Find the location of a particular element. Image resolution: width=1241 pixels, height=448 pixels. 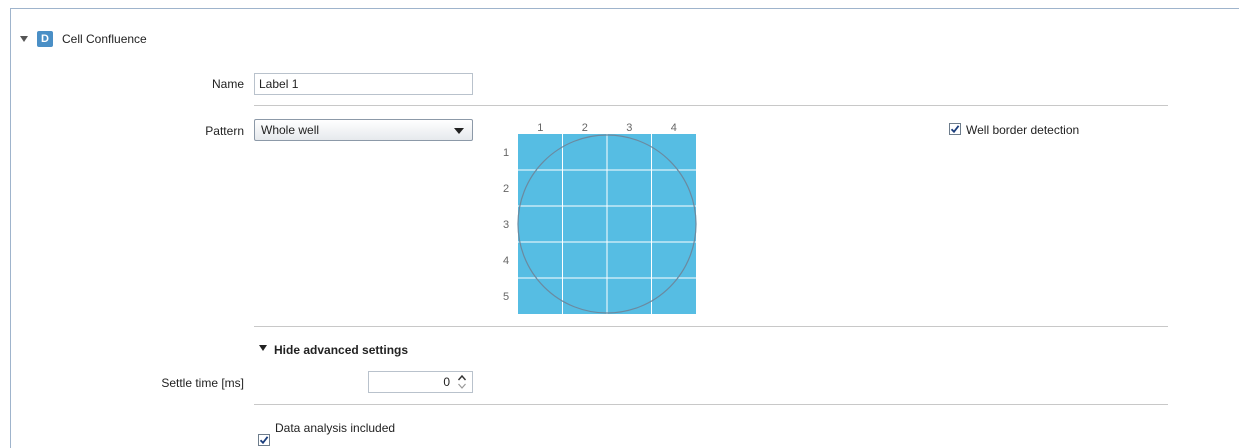

well-border-label: Well border detection is located at coordinates (1023, 130).